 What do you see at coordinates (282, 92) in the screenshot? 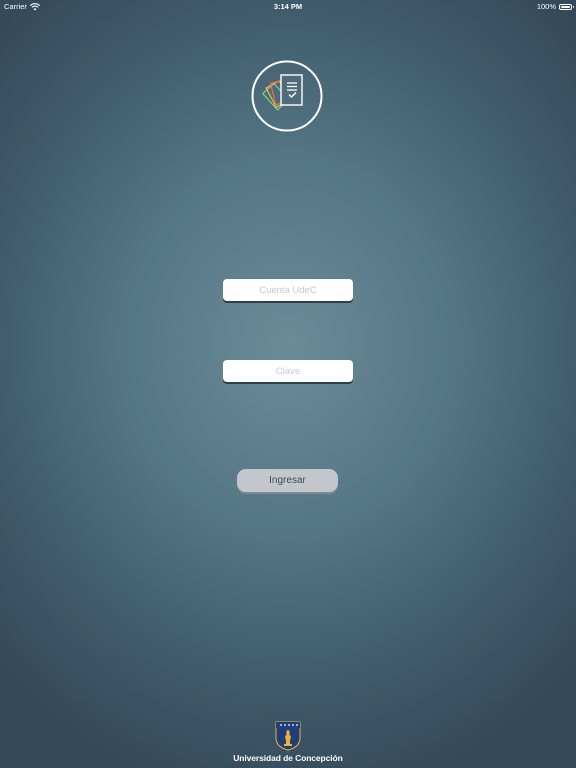
I see `documents-check-icon` at bounding box center [282, 92].